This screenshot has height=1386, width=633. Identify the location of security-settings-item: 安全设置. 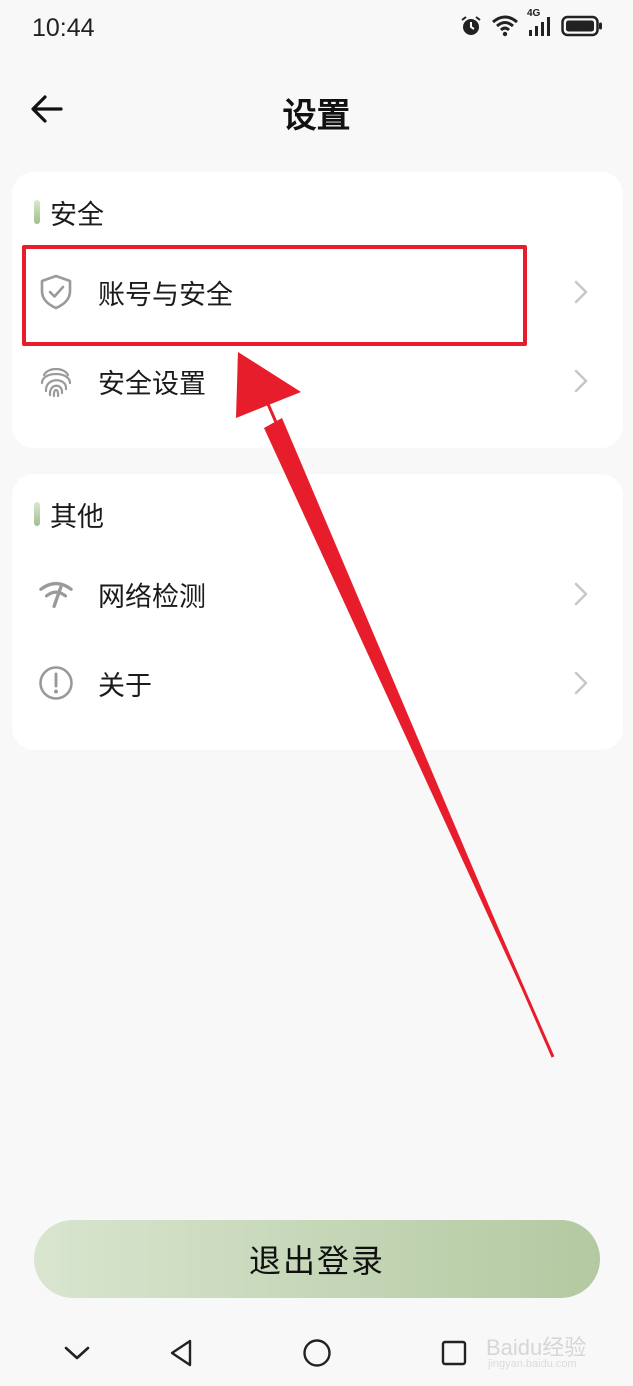
(317, 381).